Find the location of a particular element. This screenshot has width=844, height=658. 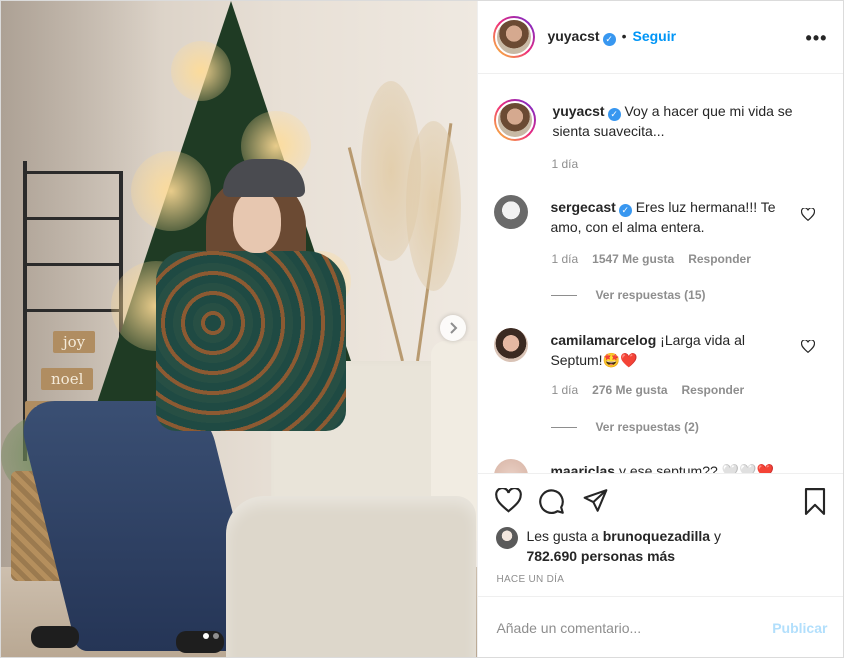

heart-icon is located at coordinates (509, 500).